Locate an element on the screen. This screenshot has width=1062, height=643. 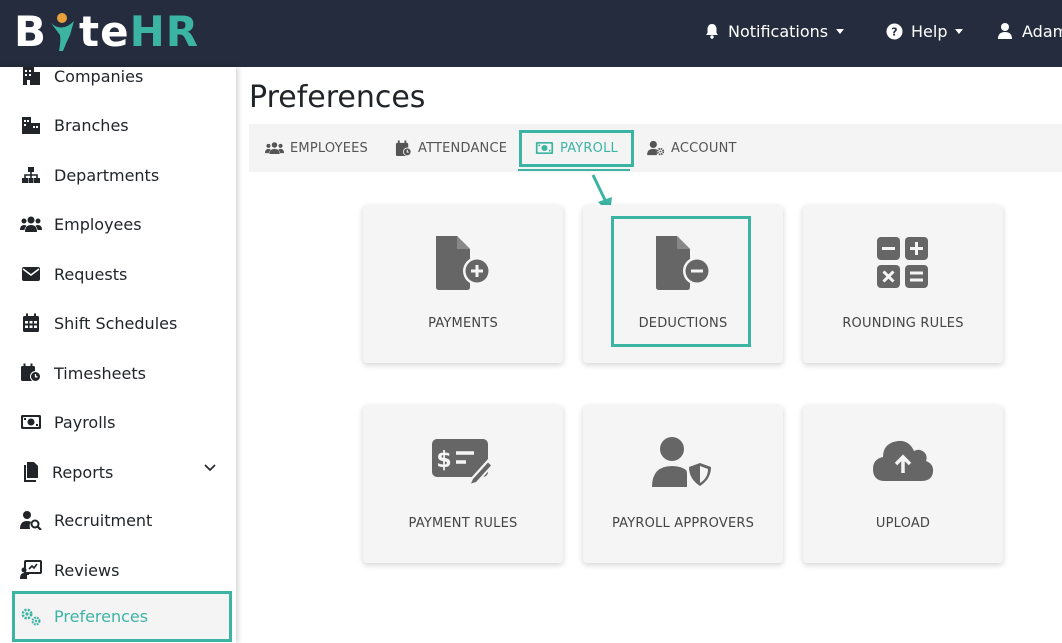
calendar-icon is located at coordinates (31, 323).